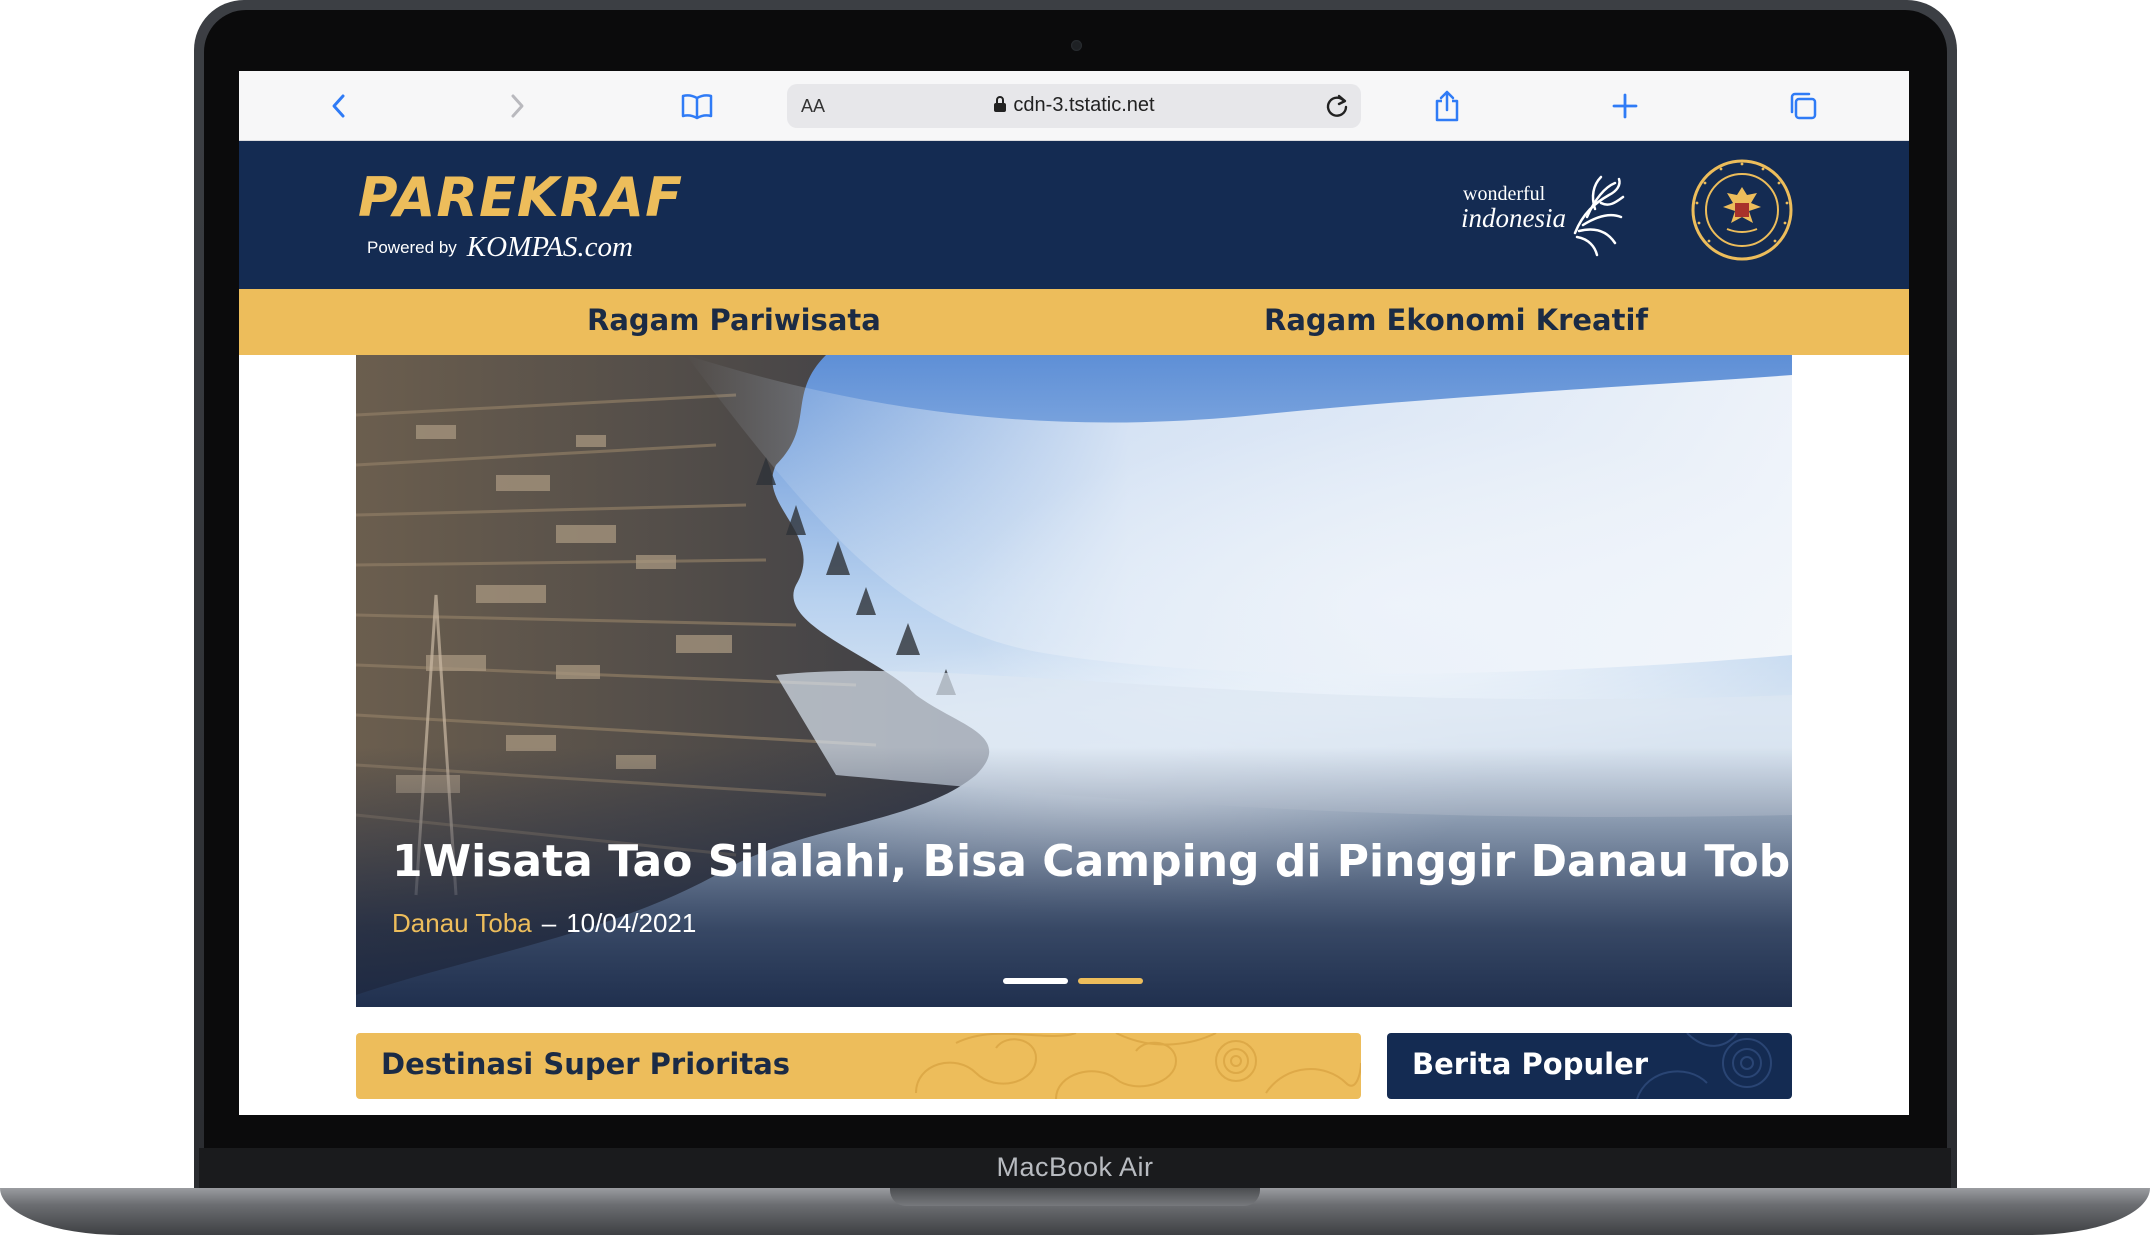  I want to click on section-title: Destinasi Super Prioritas, so click(586, 1064).